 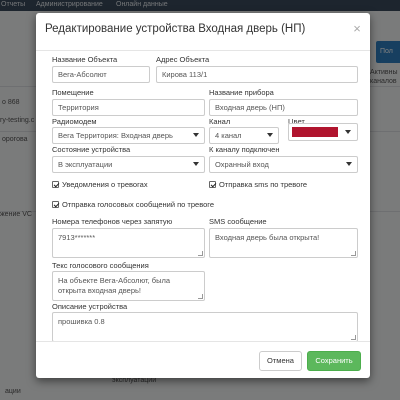 I want to click on object-name-input: Вега-Абсолют, so click(x=101, y=74).